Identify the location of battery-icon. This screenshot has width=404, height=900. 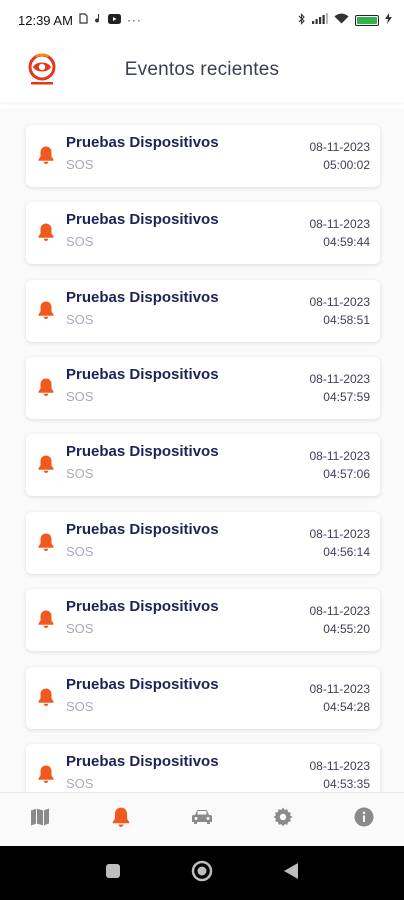
(367, 20).